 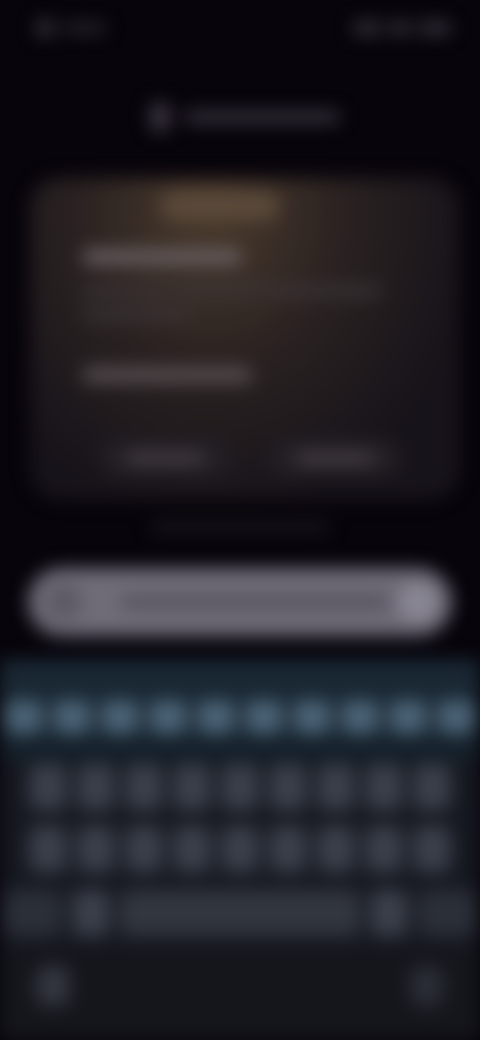 I want to click on send-icon, so click(x=418, y=602).